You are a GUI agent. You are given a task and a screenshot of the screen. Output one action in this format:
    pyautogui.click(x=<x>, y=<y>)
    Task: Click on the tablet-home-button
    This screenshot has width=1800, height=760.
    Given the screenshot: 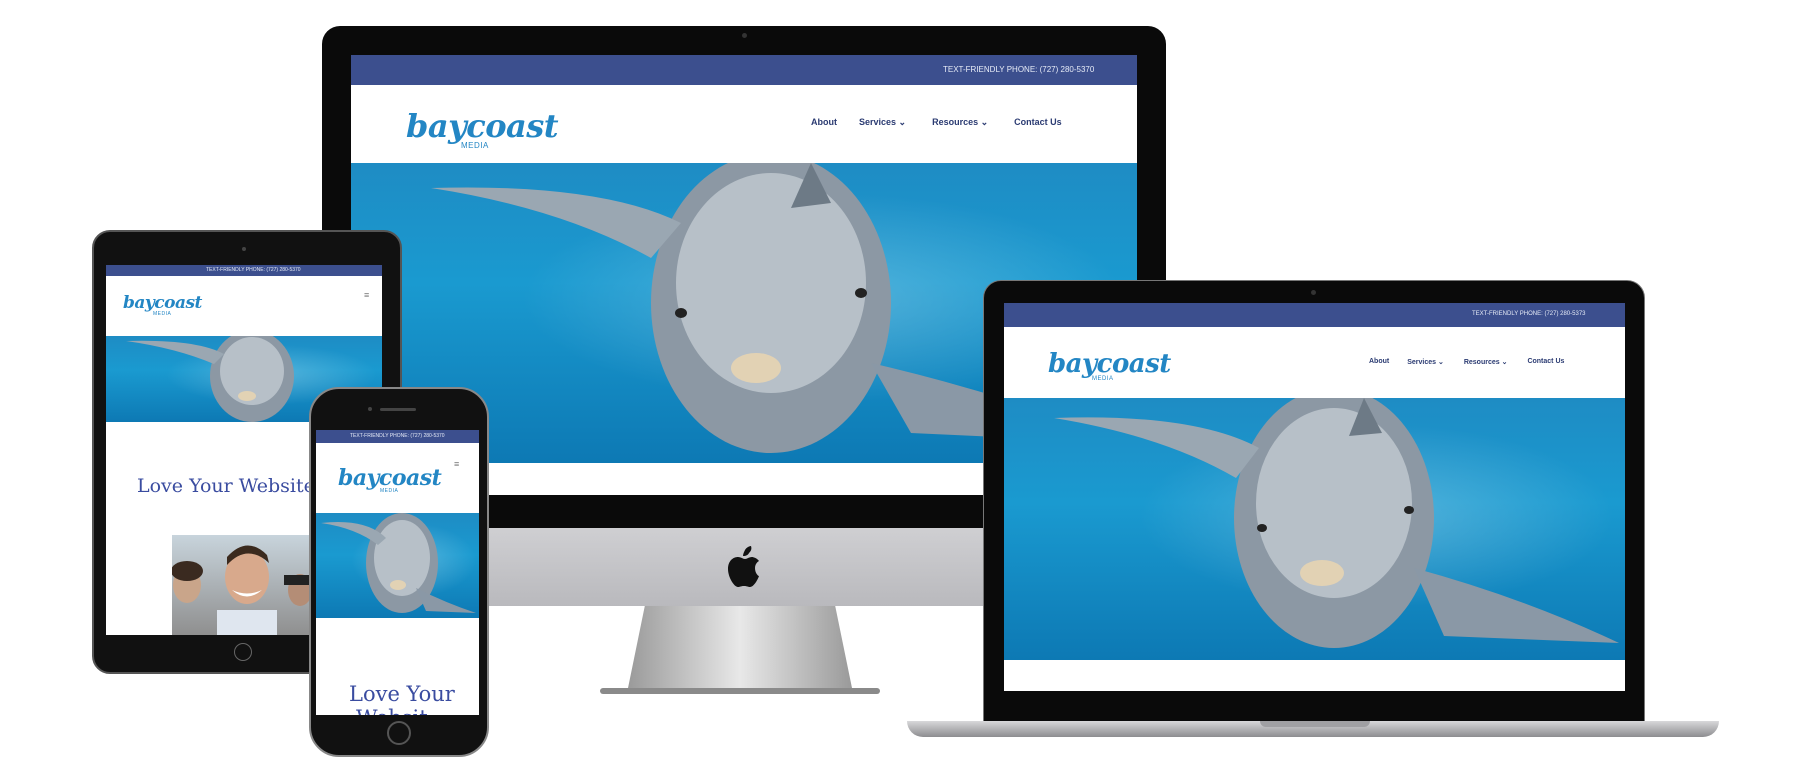 What is the action you would take?
    pyautogui.click(x=243, y=652)
    